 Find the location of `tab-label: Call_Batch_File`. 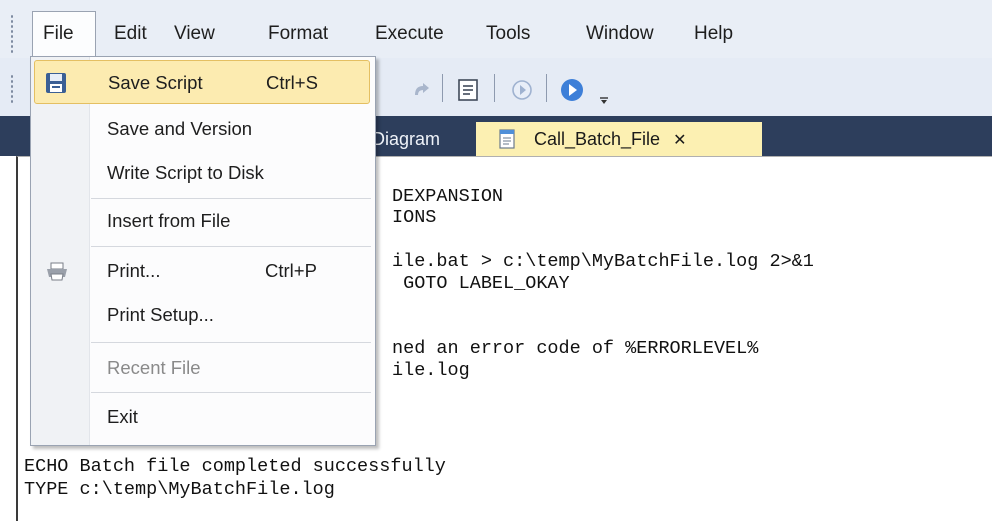

tab-label: Call_Batch_File is located at coordinates (597, 139).